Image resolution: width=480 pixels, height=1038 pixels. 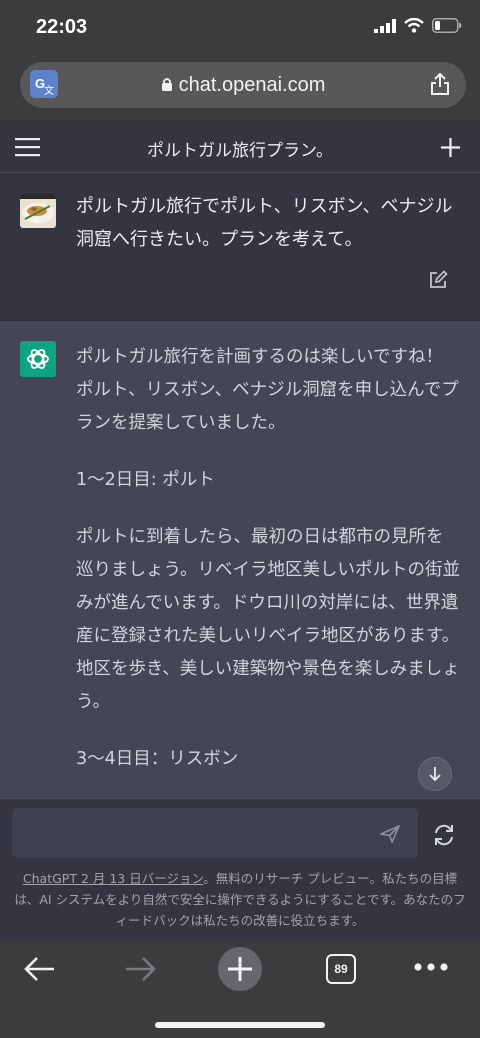 I want to click on status-time: 22:03, so click(x=62, y=27).